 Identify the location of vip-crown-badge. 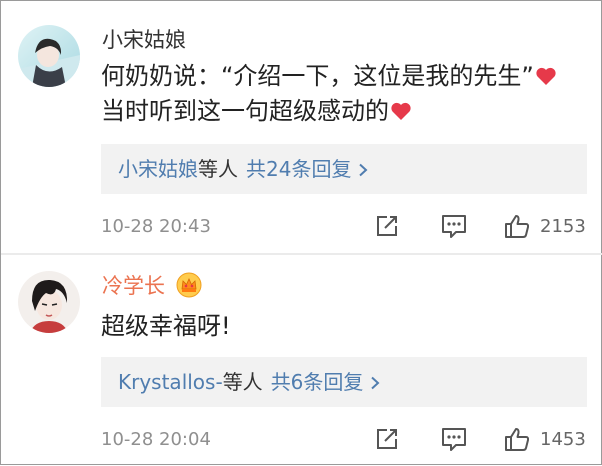
(189, 285).